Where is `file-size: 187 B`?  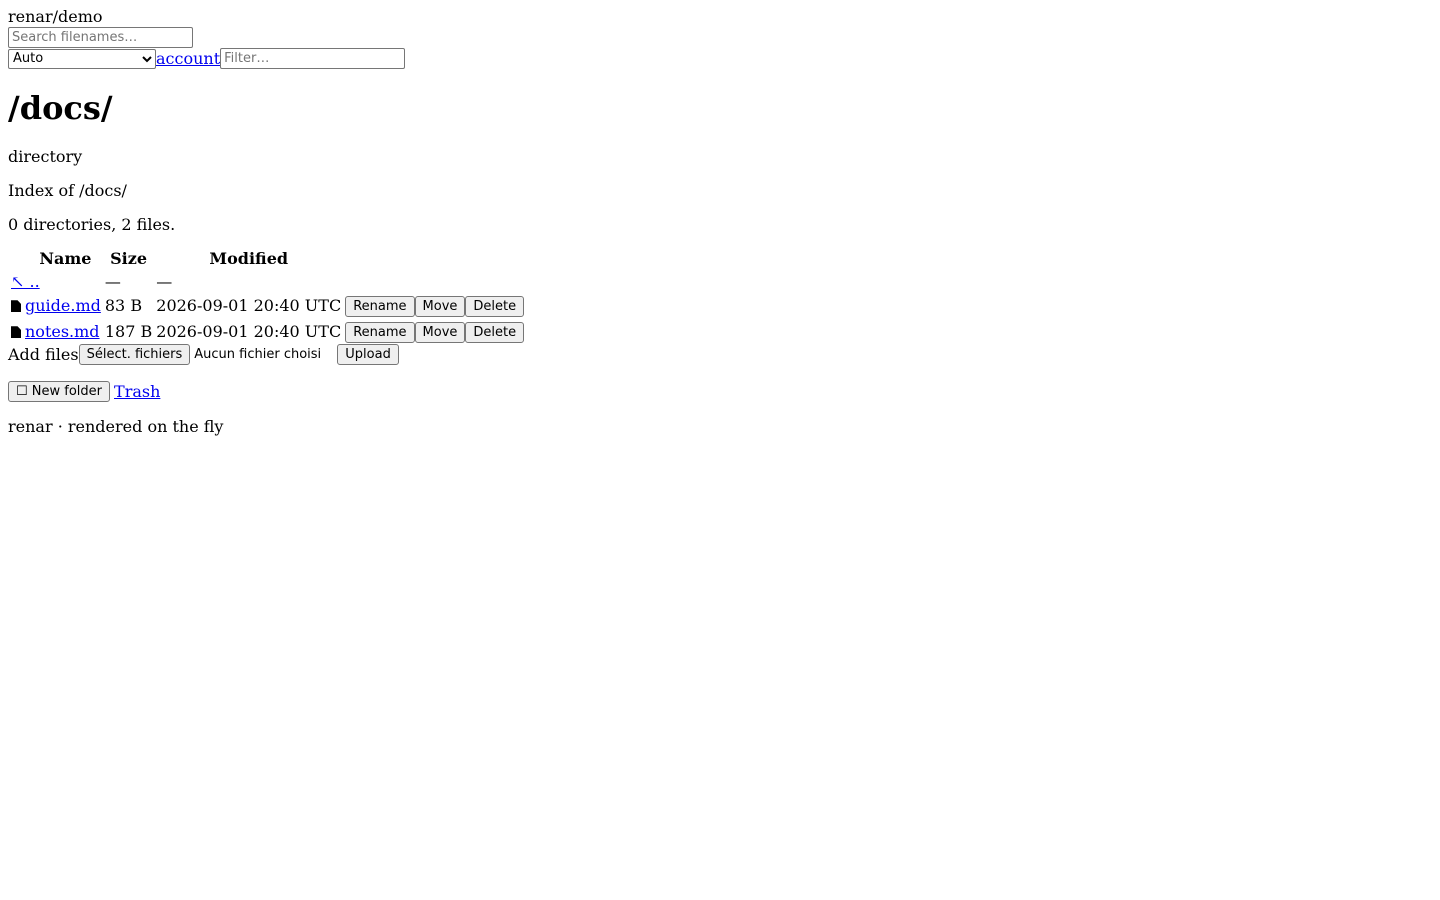
file-size: 187 B is located at coordinates (128, 332).